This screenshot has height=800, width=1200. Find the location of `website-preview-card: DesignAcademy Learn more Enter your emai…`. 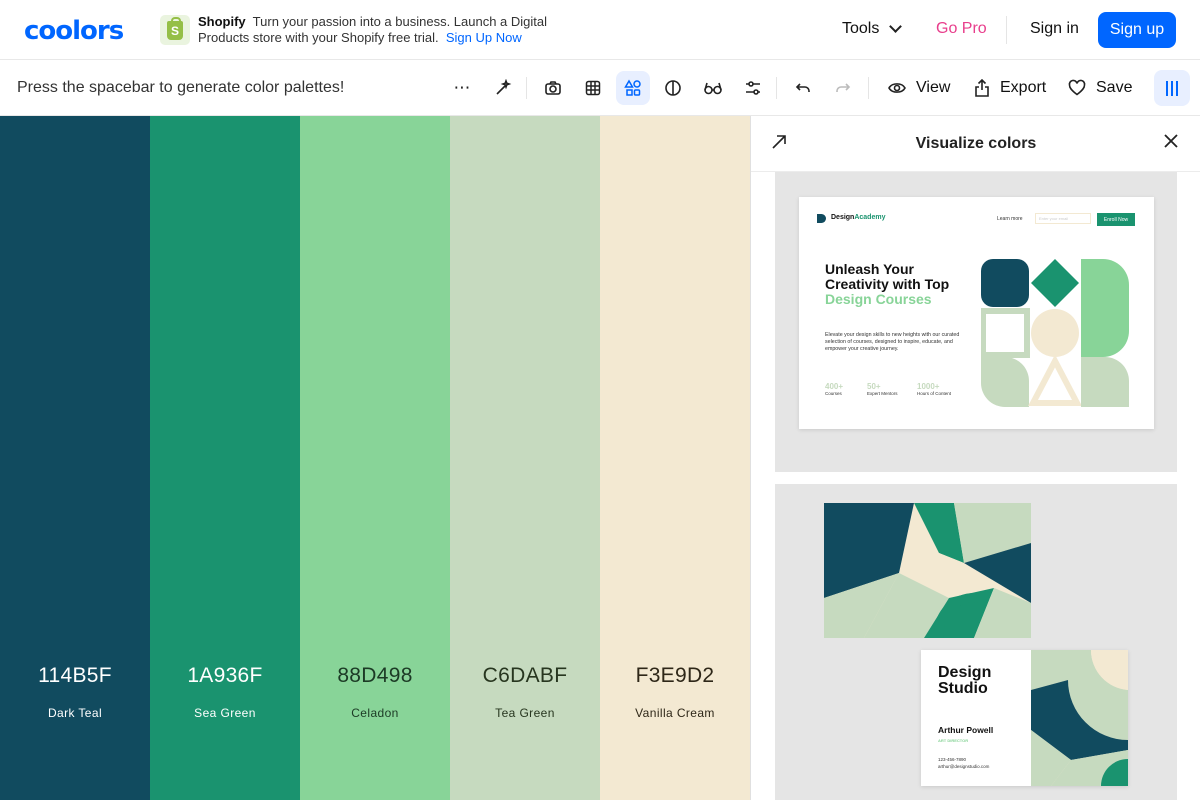

website-preview-card: DesignAcademy Learn more Enter your emai… is located at coordinates (976, 322).